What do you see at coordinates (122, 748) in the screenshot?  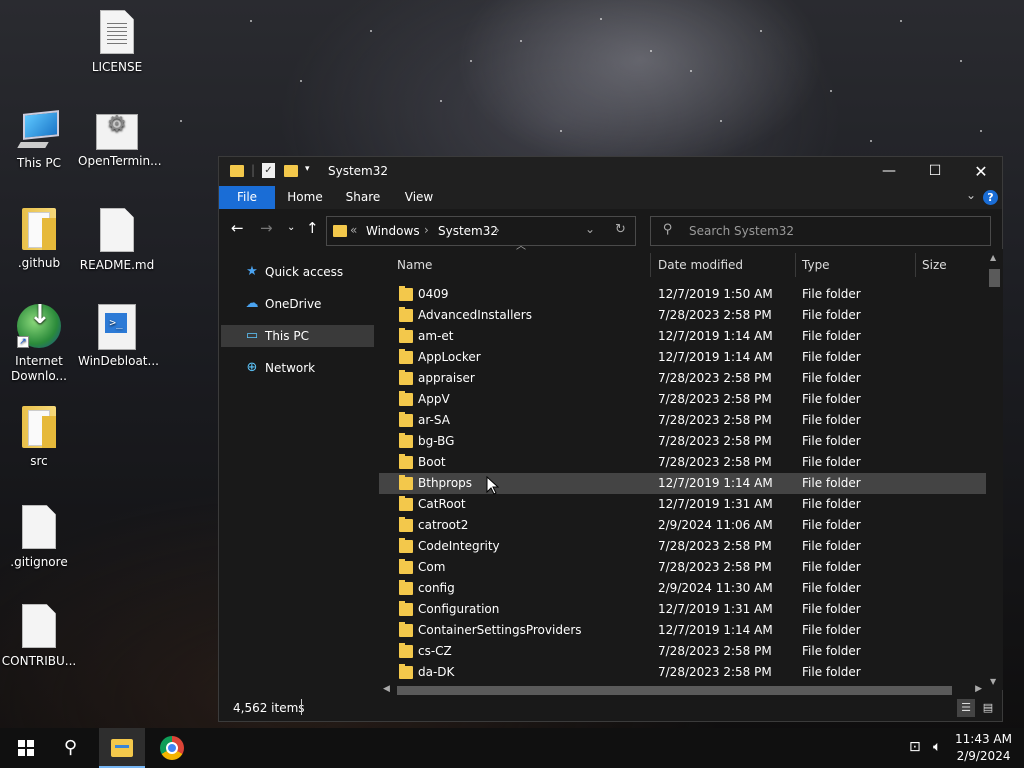 I see `taskbar-file-explorer` at bounding box center [122, 748].